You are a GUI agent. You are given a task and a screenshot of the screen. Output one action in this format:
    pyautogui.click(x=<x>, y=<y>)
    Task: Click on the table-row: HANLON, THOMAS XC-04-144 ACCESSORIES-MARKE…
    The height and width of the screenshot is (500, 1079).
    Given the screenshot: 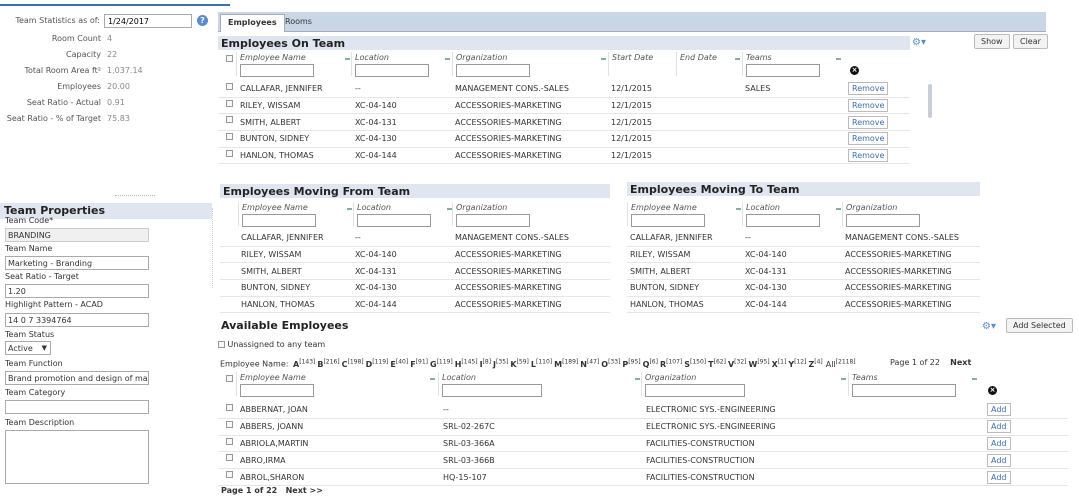 What is the action you would take?
    pyautogui.click(x=564, y=156)
    